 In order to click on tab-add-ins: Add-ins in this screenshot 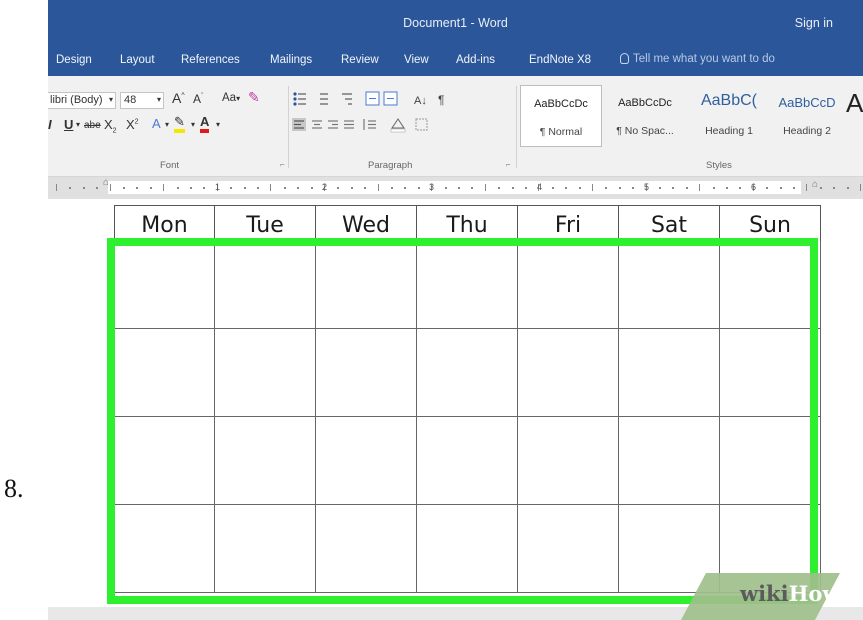, I will do `click(475, 60)`.